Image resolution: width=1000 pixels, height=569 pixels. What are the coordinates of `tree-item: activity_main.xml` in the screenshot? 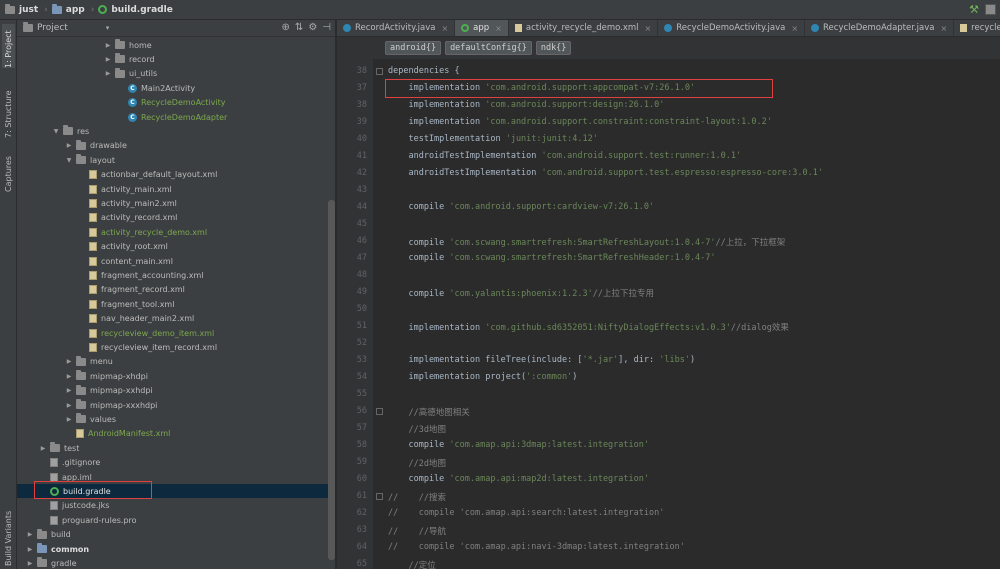 It's located at (173, 189).